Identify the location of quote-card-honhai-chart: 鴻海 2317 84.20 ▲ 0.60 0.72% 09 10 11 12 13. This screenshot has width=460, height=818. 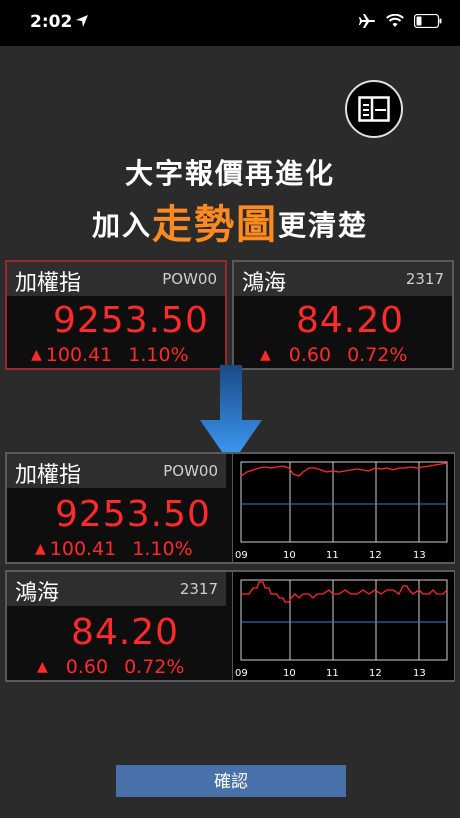
(230, 626).